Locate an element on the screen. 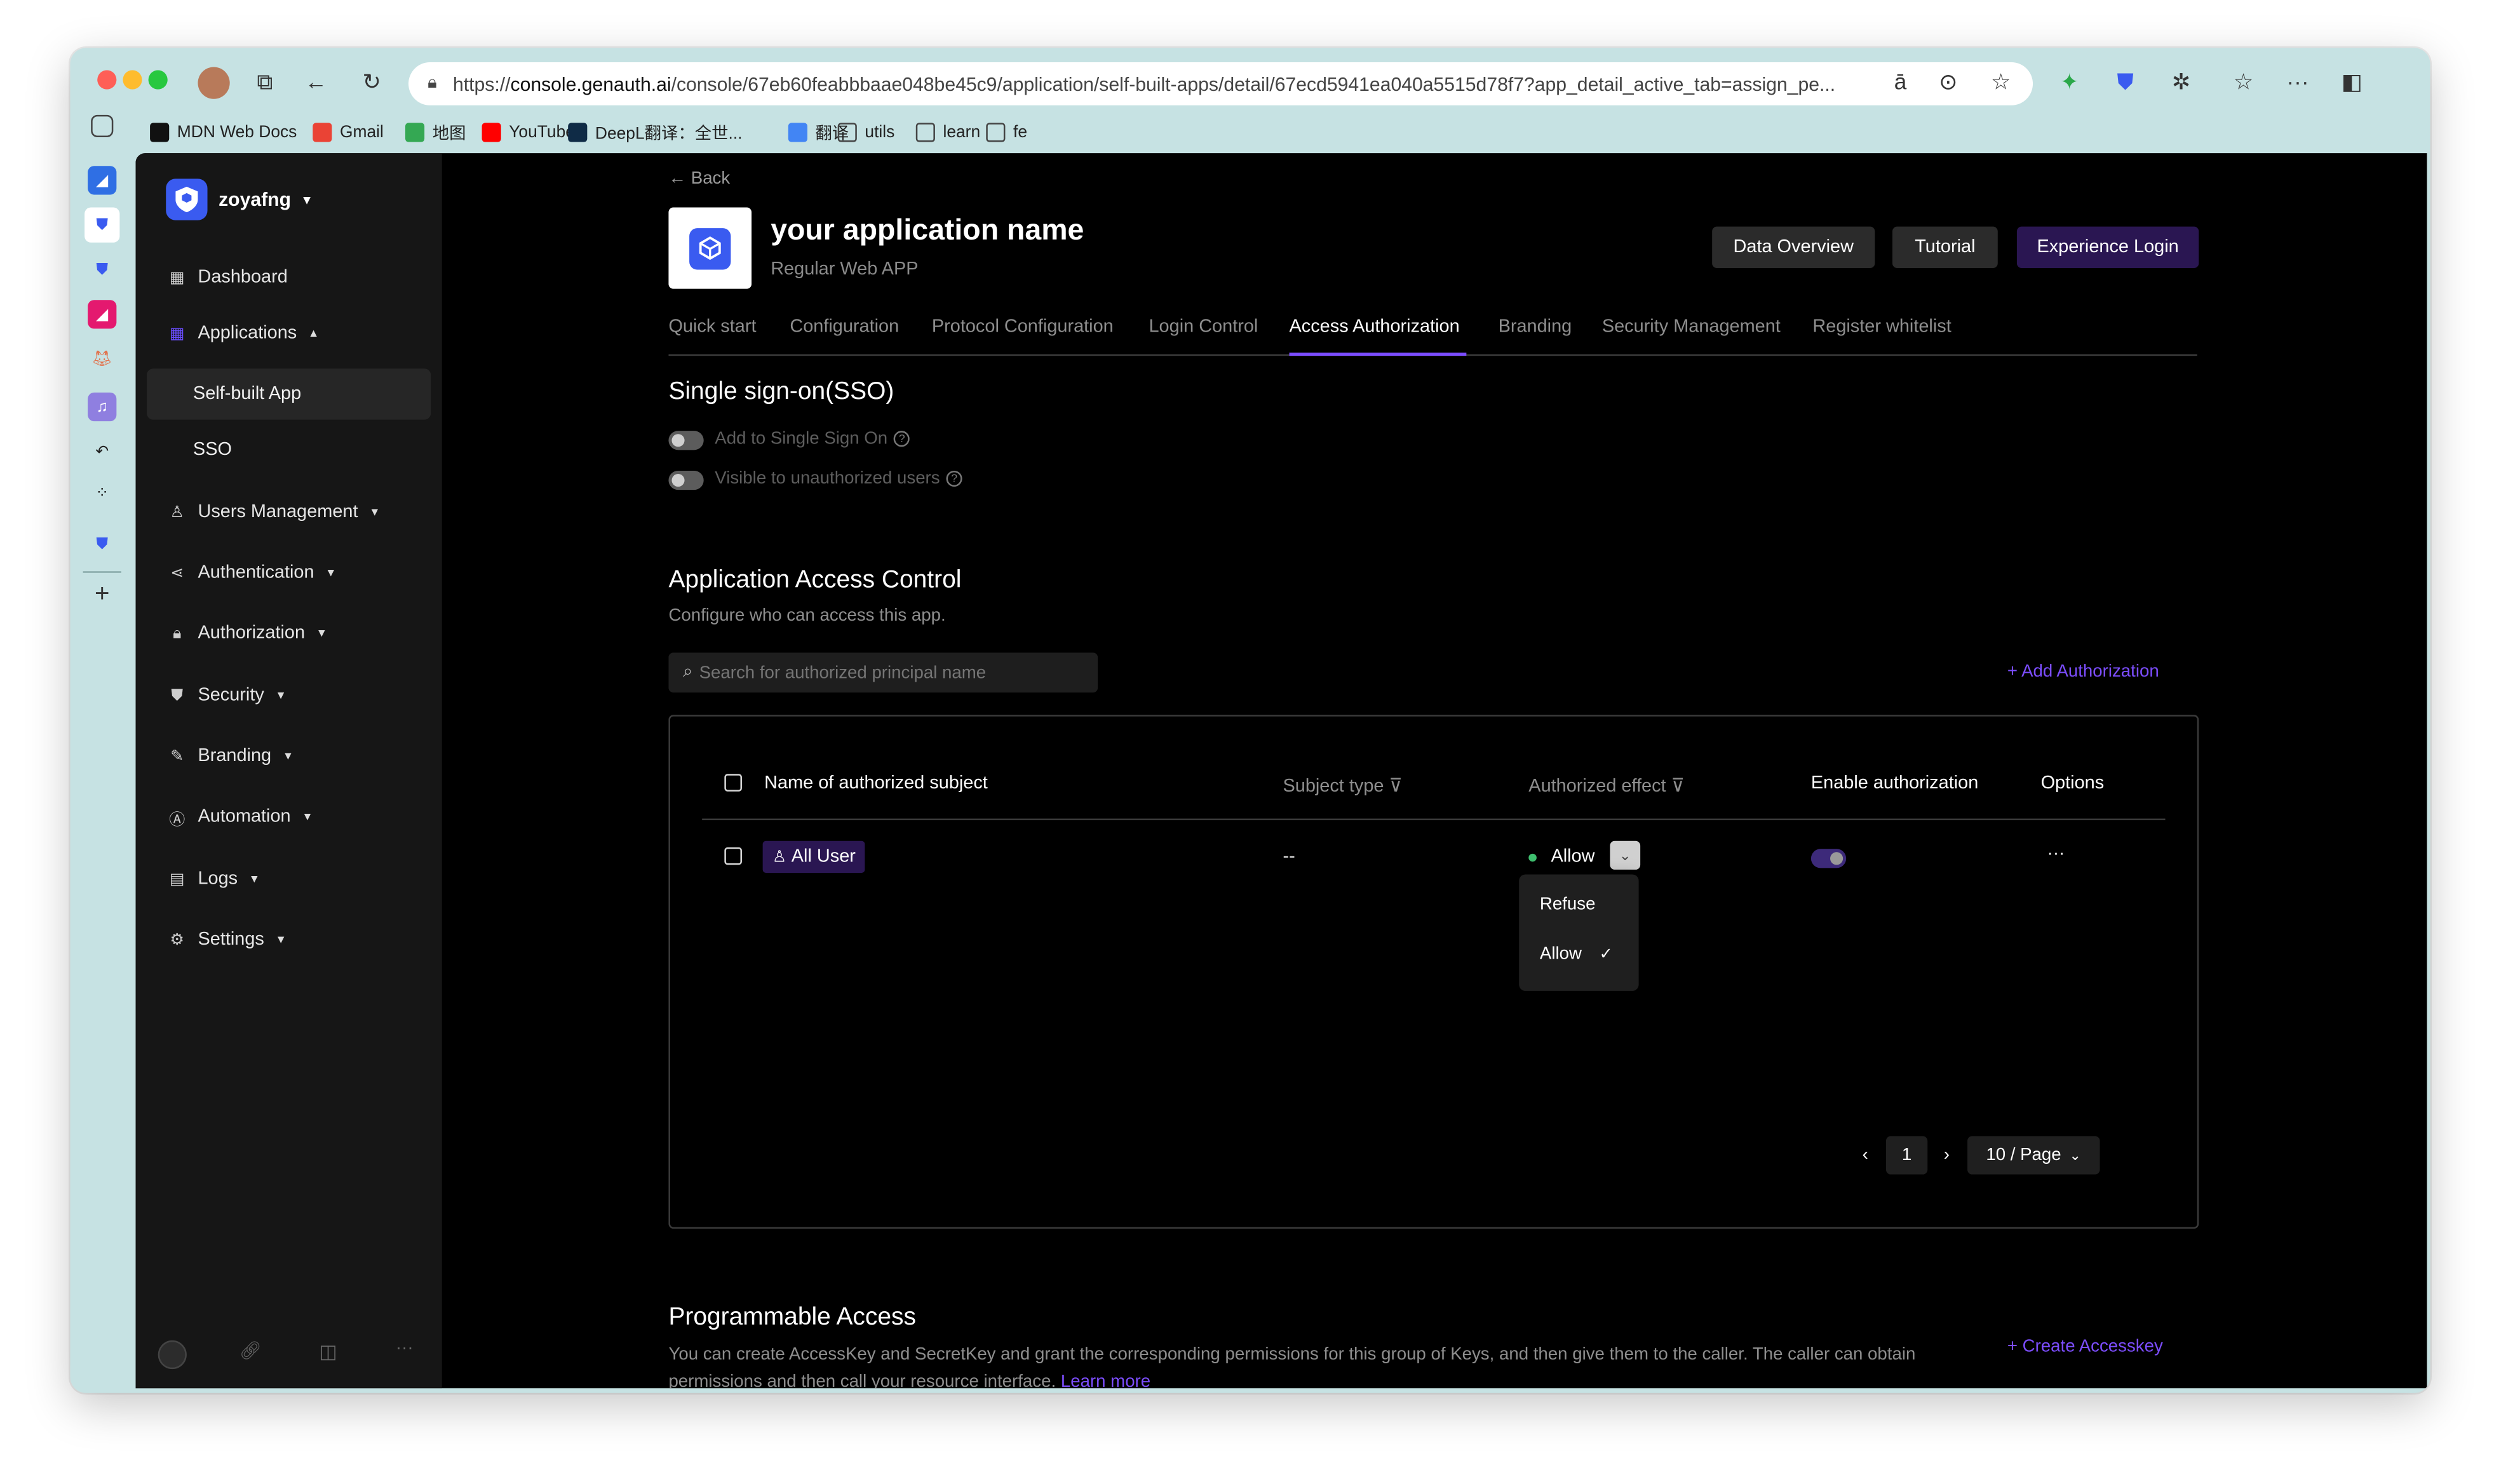 The width and height of the screenshot is (2494, 1484). sidebar-item-users-management: ♙ Users Management ▼ is located at coordinates (289, 512).